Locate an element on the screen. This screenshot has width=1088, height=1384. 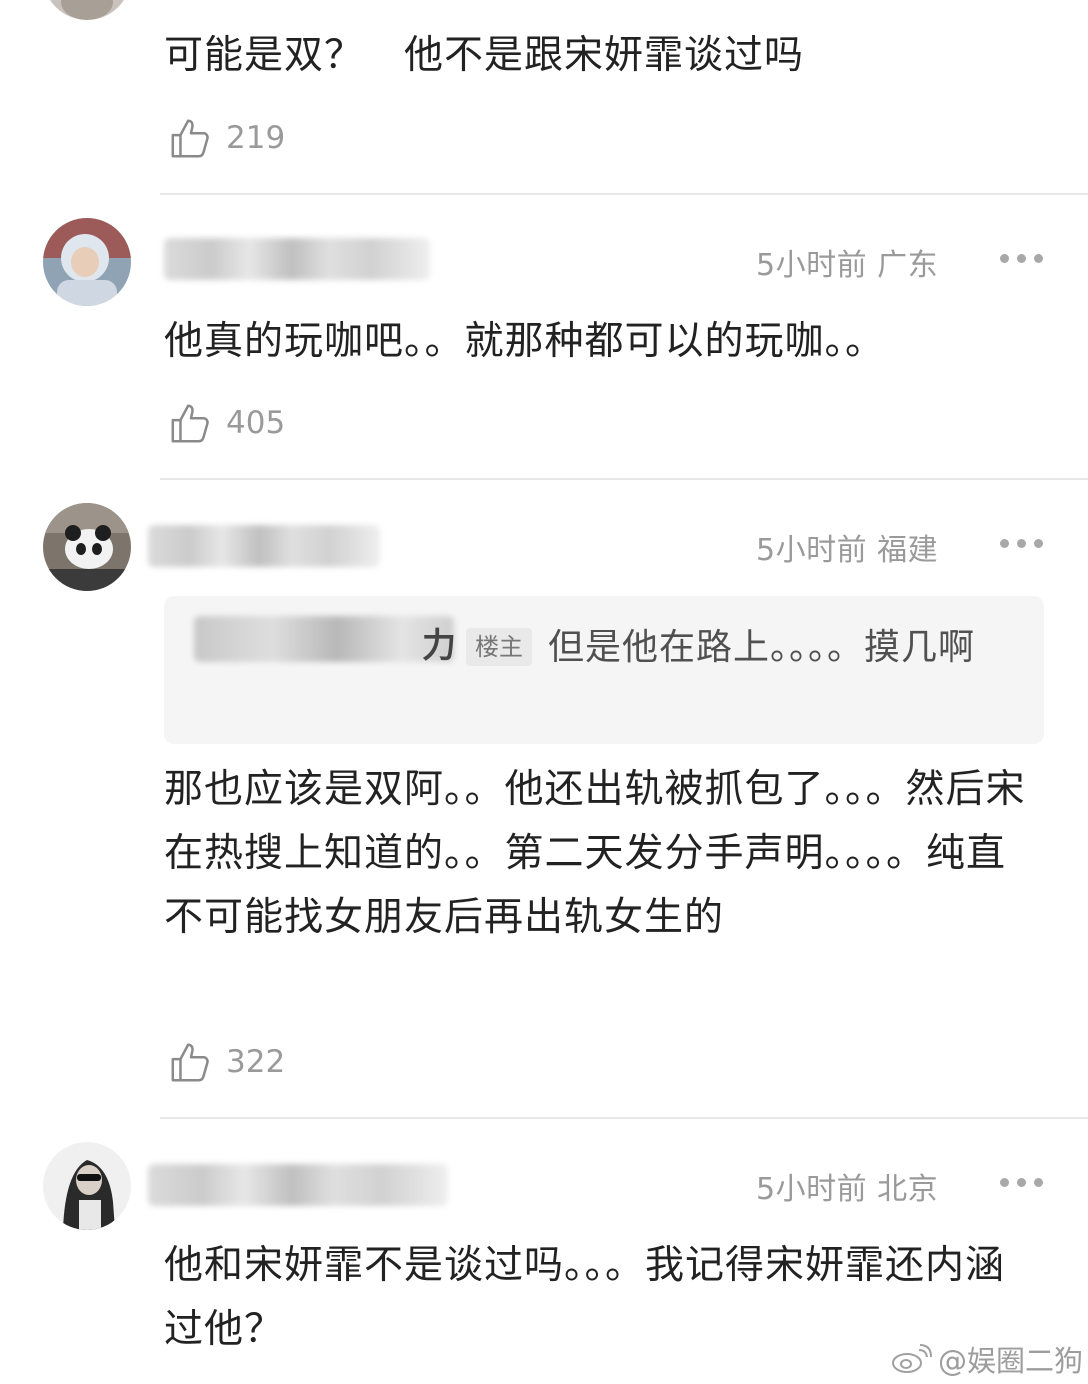
like-count: 322 is located at coordinates (256, 1062).